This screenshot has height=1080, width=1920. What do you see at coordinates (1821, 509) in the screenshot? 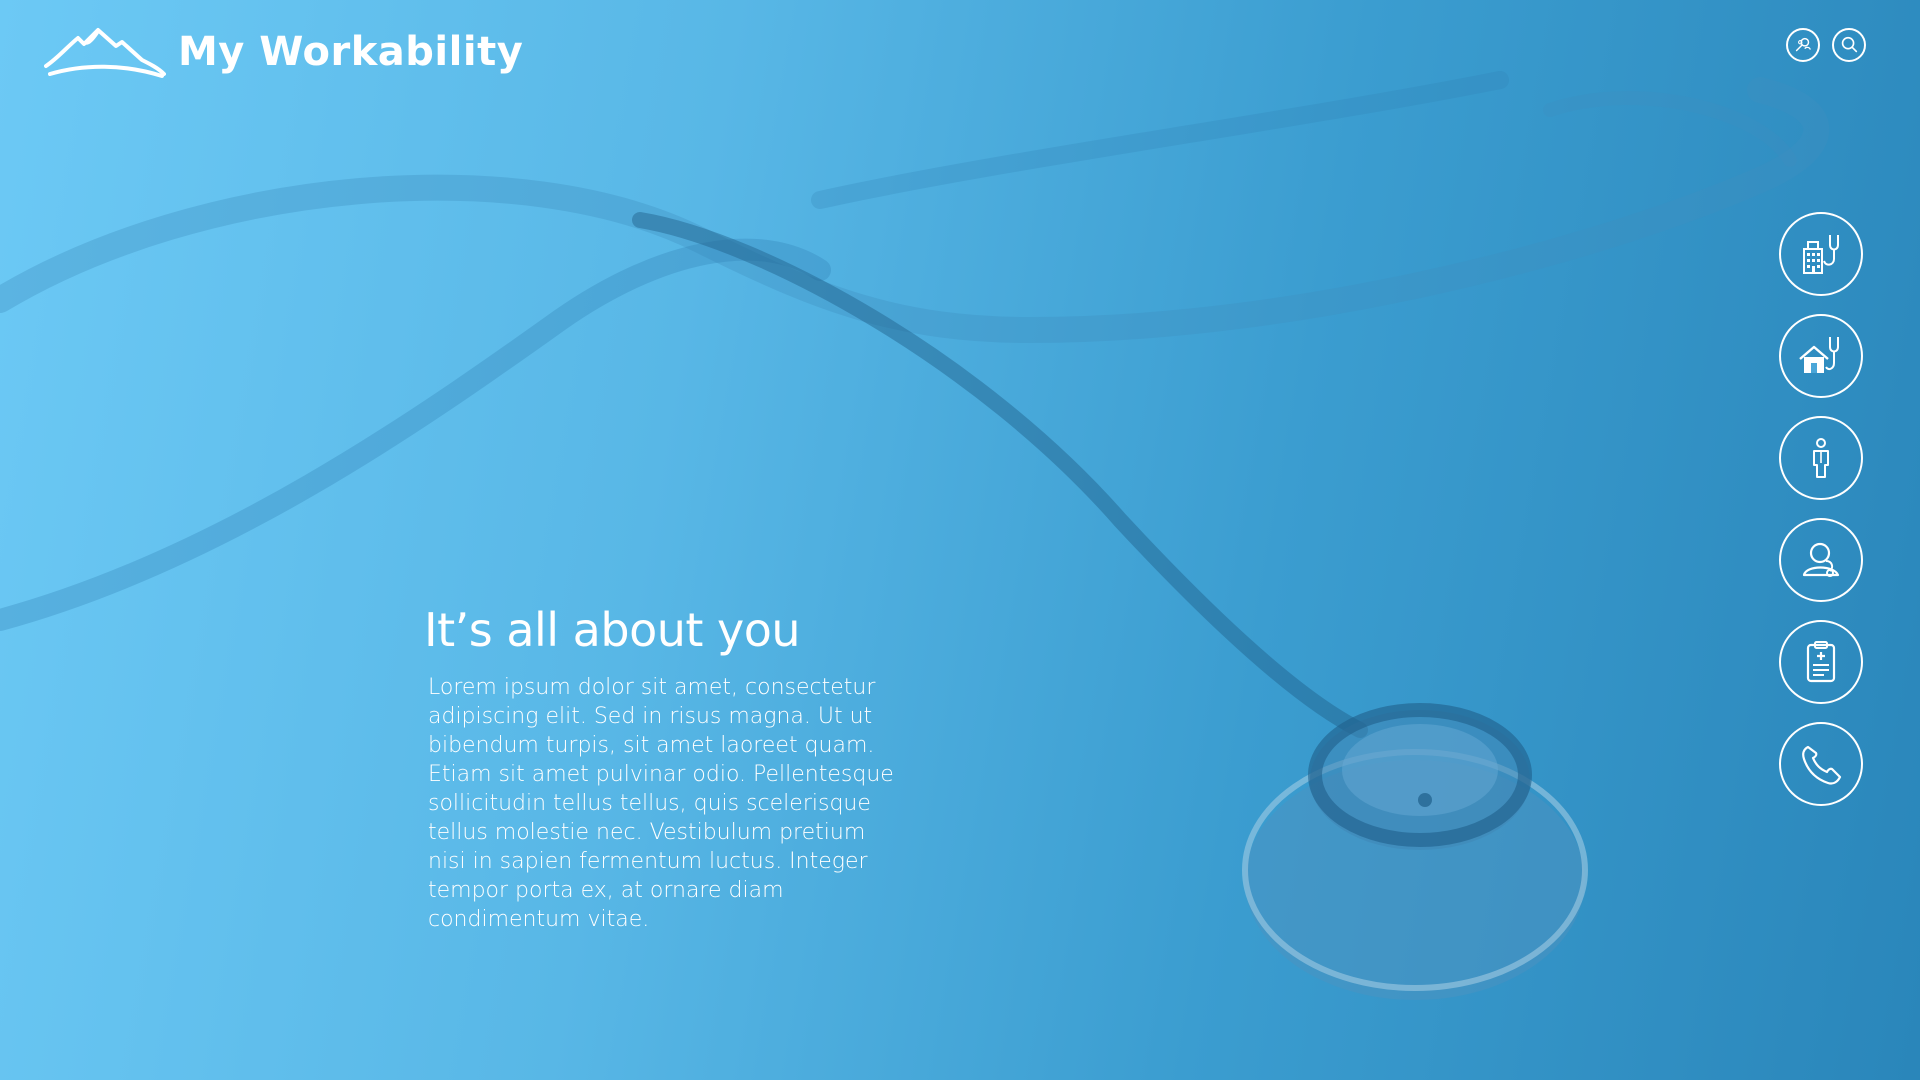
I see `side-nav` at bounding box center [1821, 509].